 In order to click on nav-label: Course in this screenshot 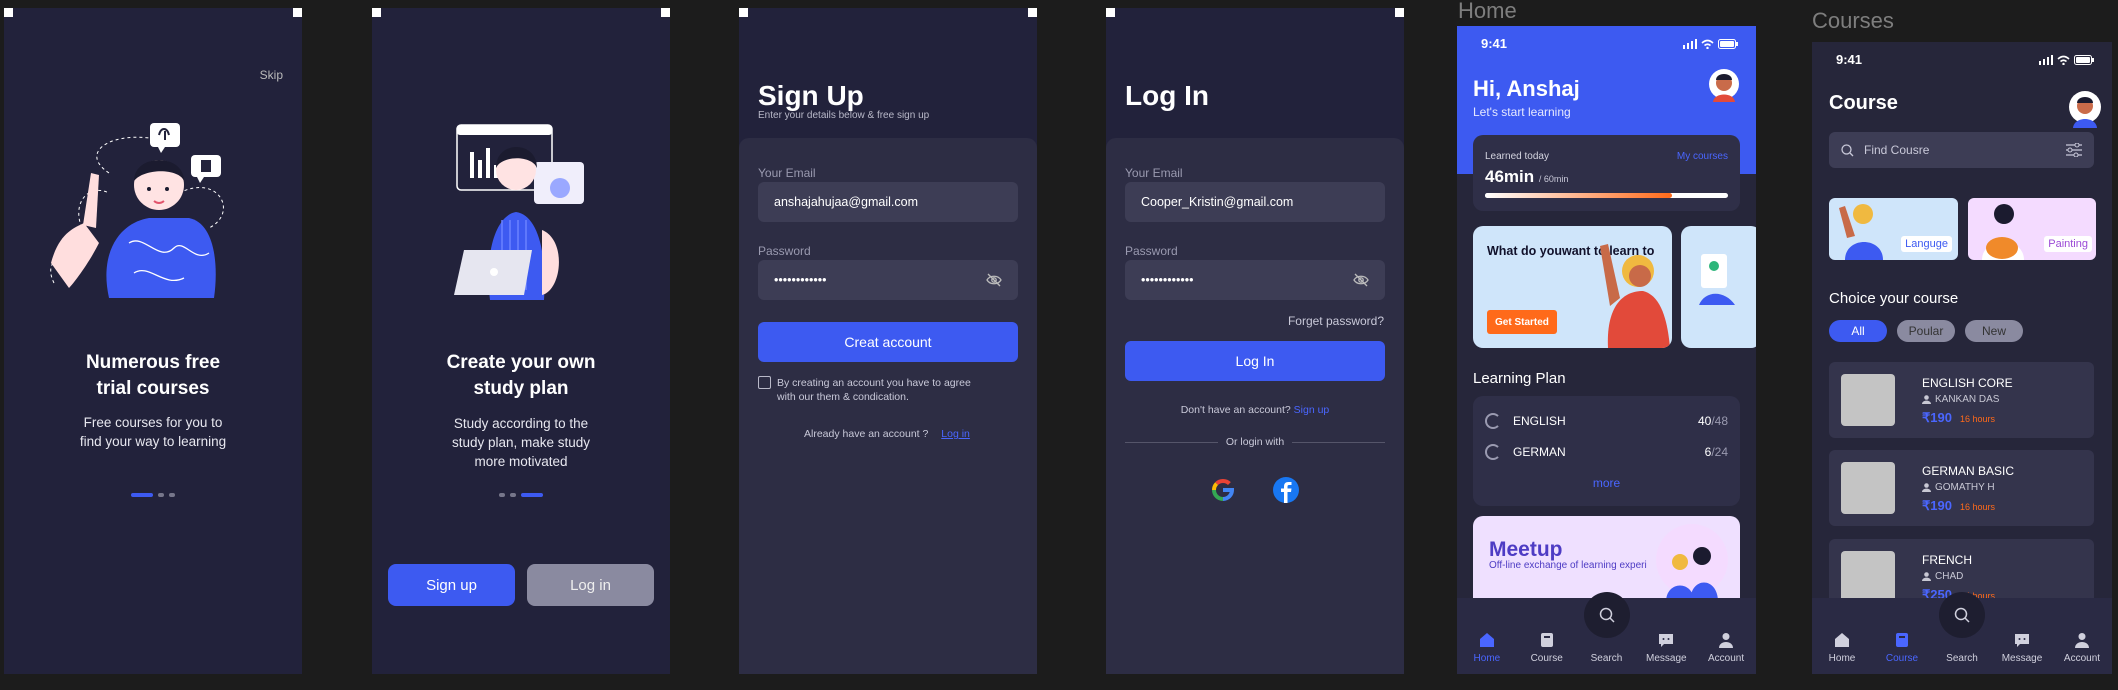, I will do `click(1902, 658)`.